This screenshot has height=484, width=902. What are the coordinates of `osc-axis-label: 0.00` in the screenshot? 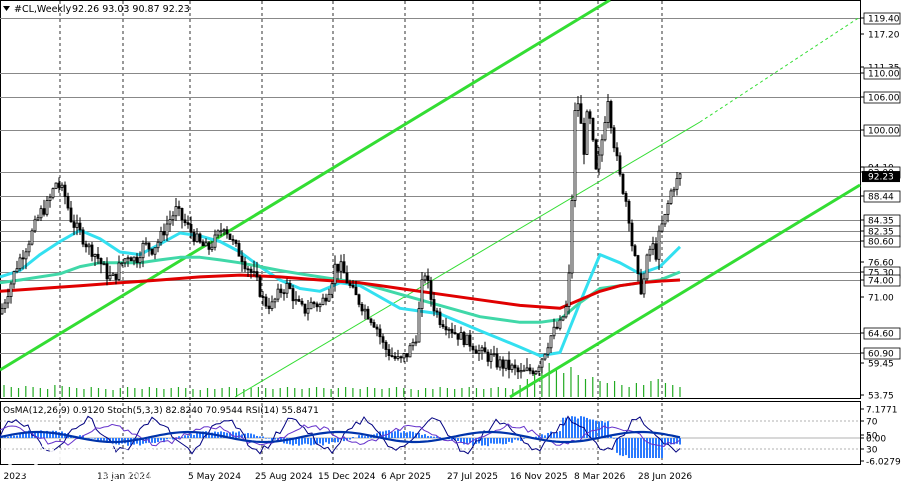 It's located at (876, 440).